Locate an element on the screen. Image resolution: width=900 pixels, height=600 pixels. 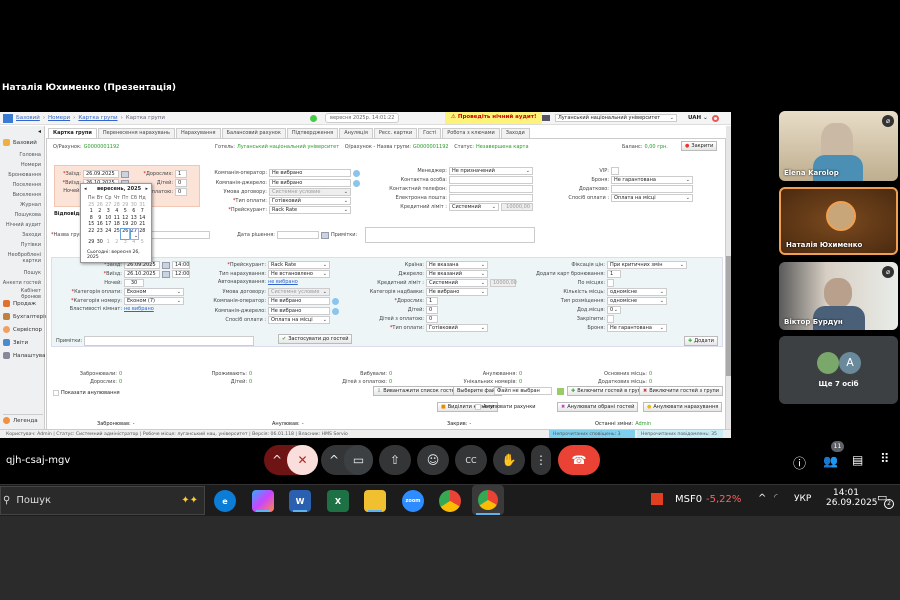
currency-select: UAH ⌄ is located at coordinates (698, 118).